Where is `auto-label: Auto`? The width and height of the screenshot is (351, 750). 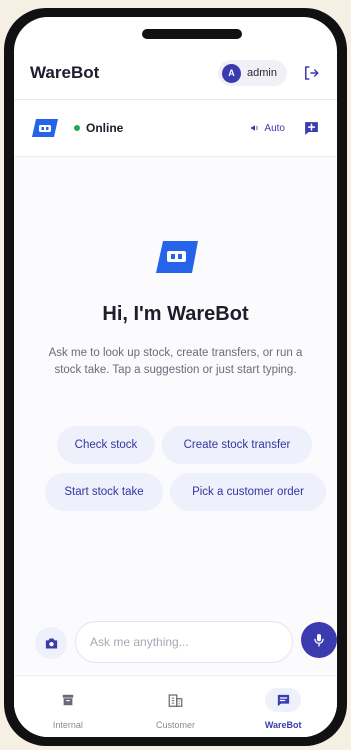 auto-label: Auto is located at coordinates (274, 128).